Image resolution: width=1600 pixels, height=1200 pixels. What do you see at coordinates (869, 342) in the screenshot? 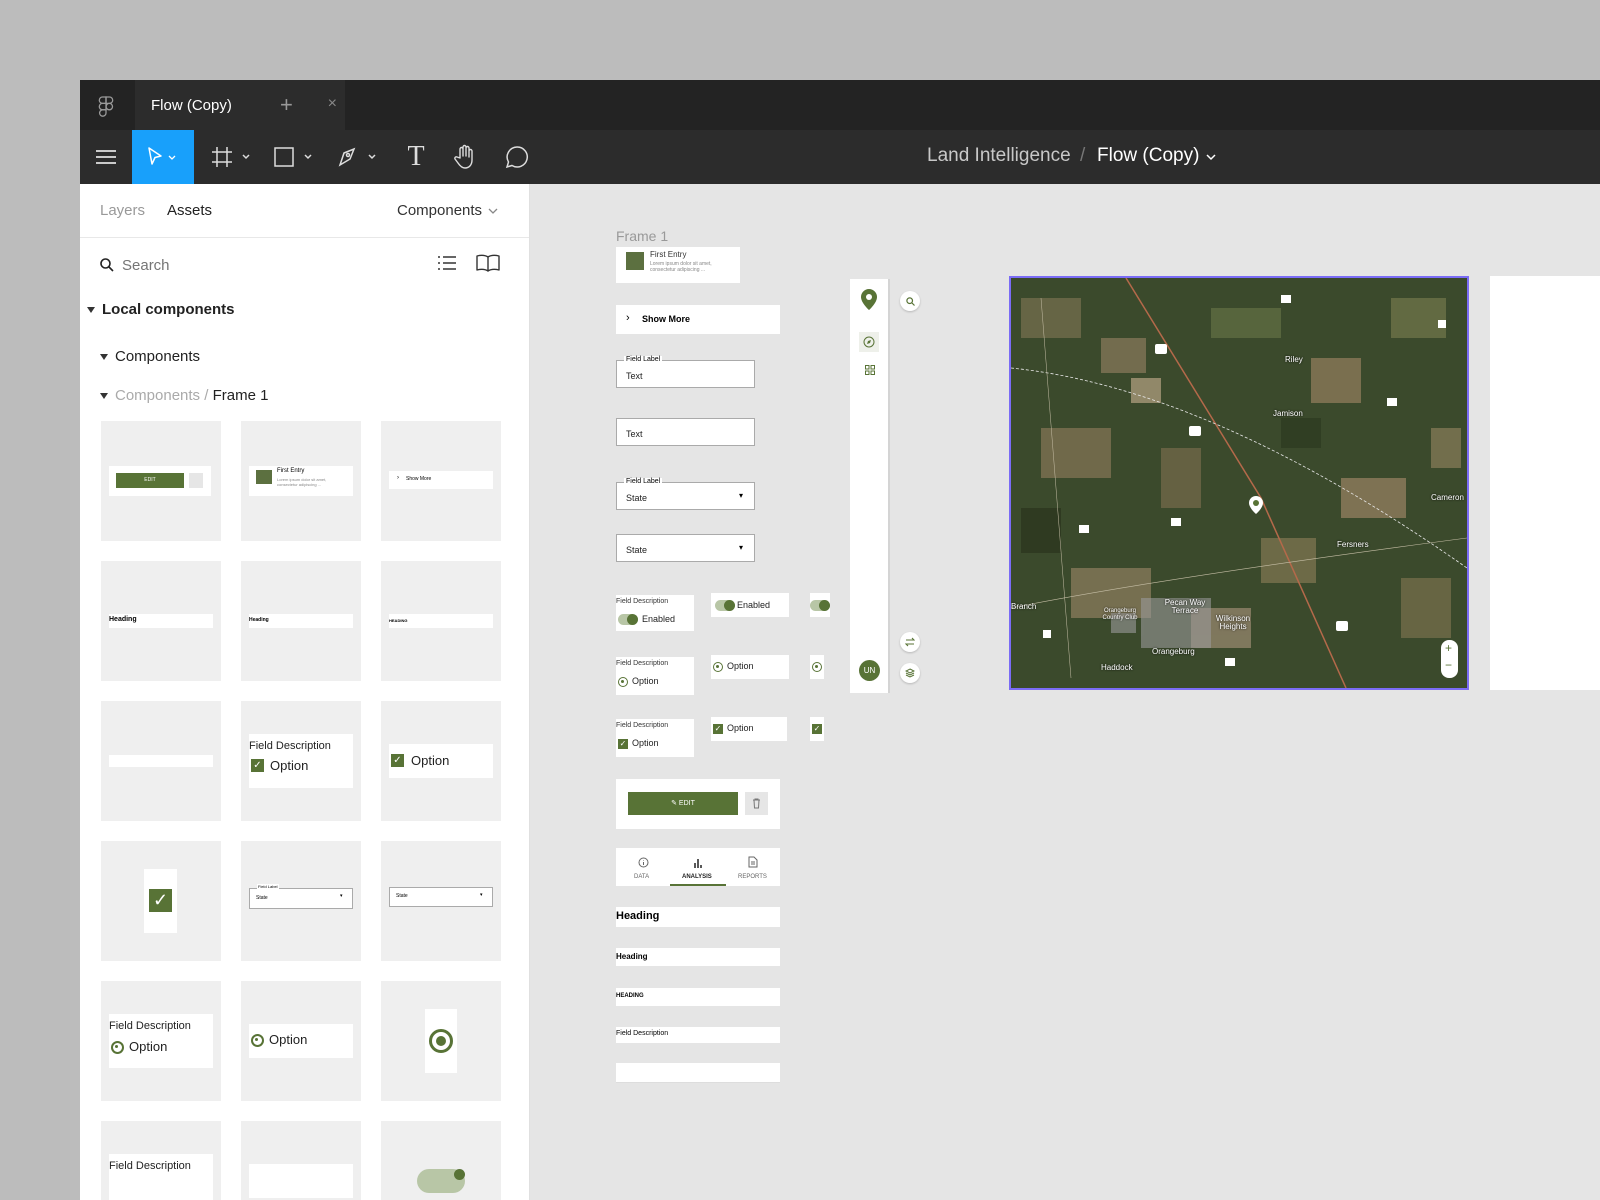
I see `compass-button` at bounding box center [869, 342].